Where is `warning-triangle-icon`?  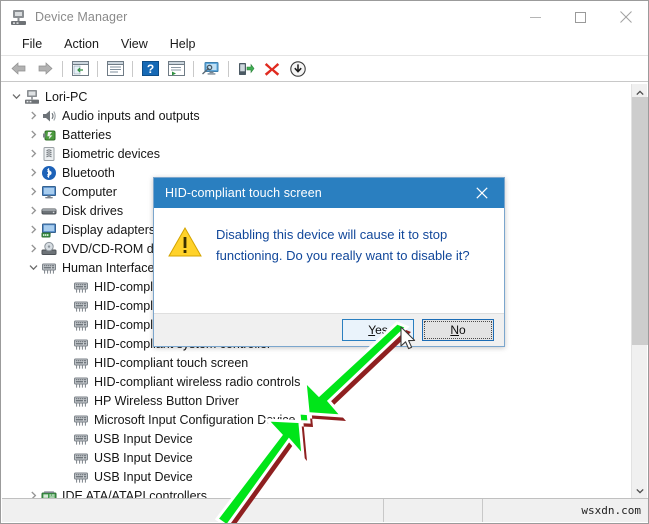
warning-triangle-icon is located at coordinates (185, 242).